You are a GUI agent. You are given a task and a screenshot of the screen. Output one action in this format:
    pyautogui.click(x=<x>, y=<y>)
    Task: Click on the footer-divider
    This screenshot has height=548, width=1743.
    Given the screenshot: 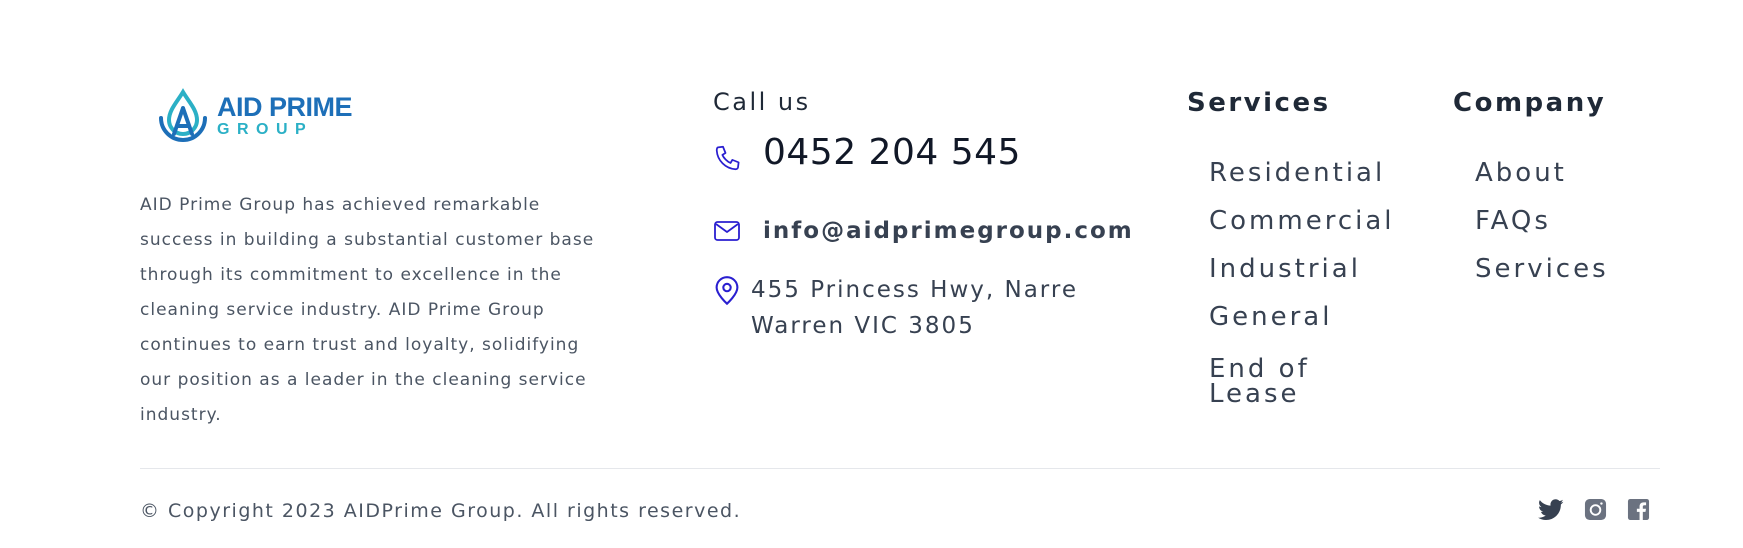 What is the action you would take?
    pyautogui.click(x=900, y=468)
    